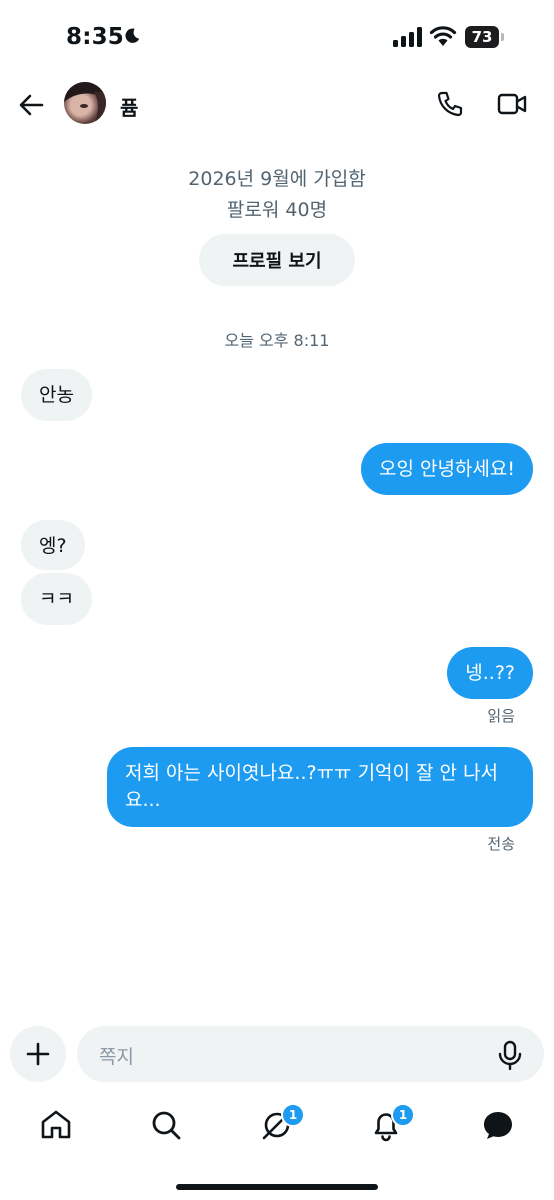 This screenshot has width=554, height=1200. What do you see at coordinates (56, 599) in the screenshot?
I see `message-bubble-received: ㅋㅋ` at bounding box center [56, 599].